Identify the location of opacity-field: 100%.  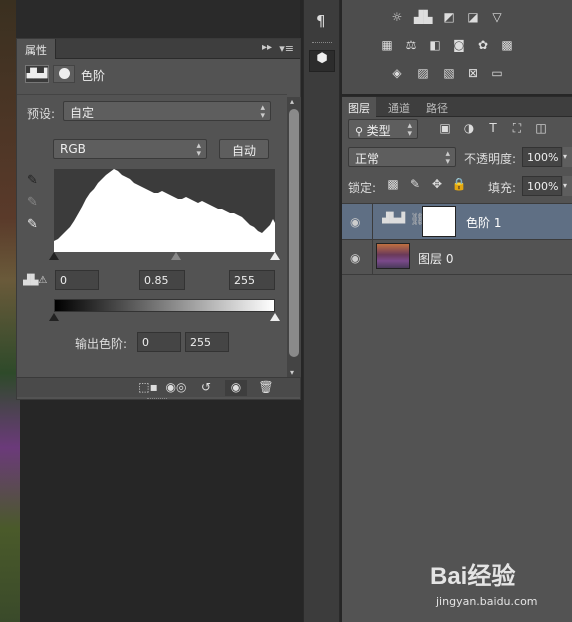
(542, 157).